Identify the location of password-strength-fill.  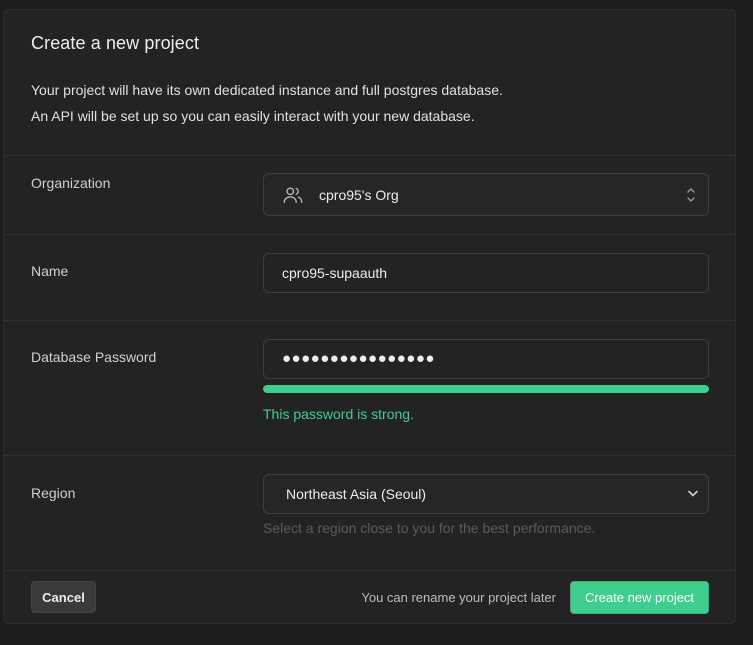
(486, 389).